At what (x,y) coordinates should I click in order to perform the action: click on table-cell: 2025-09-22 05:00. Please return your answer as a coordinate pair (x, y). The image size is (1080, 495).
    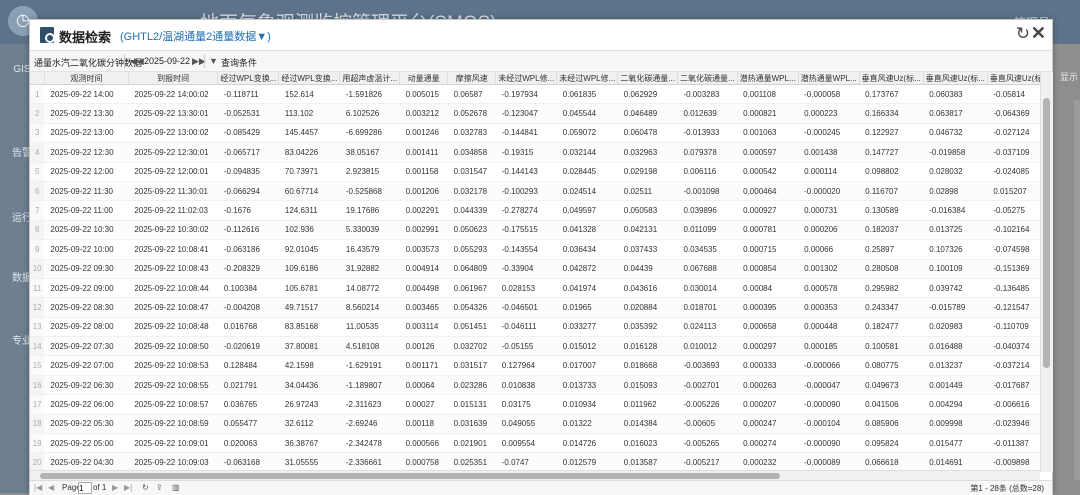
    Looking at the image, I should click on (86, 443).